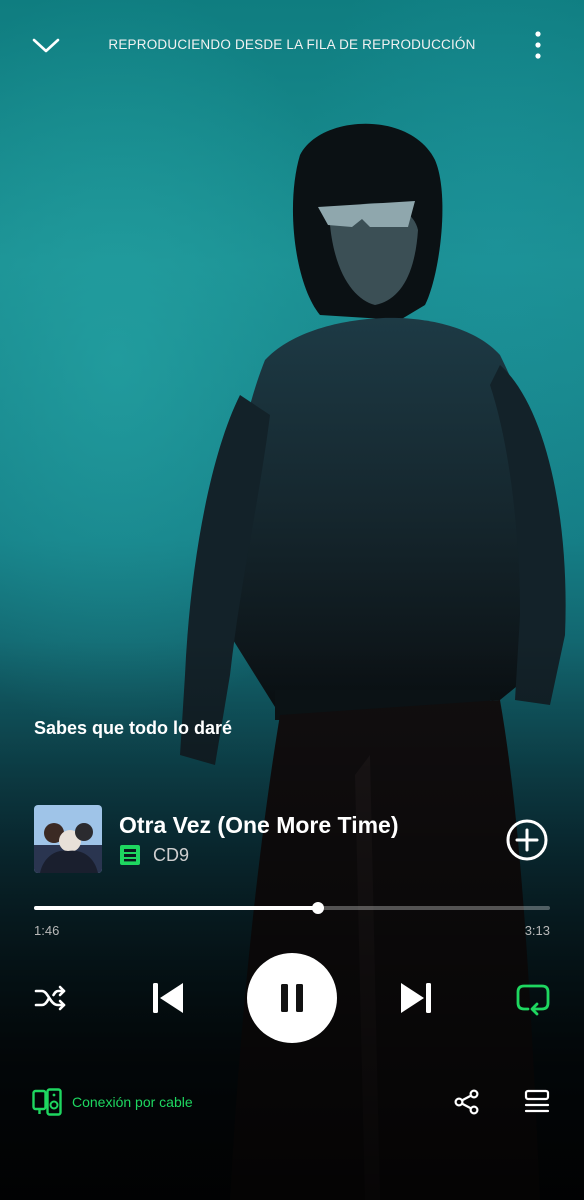  What do you see at coordinates (130, 855) in the screenshot?
I see `downloaded-icon` at bounding box center [130, 855].